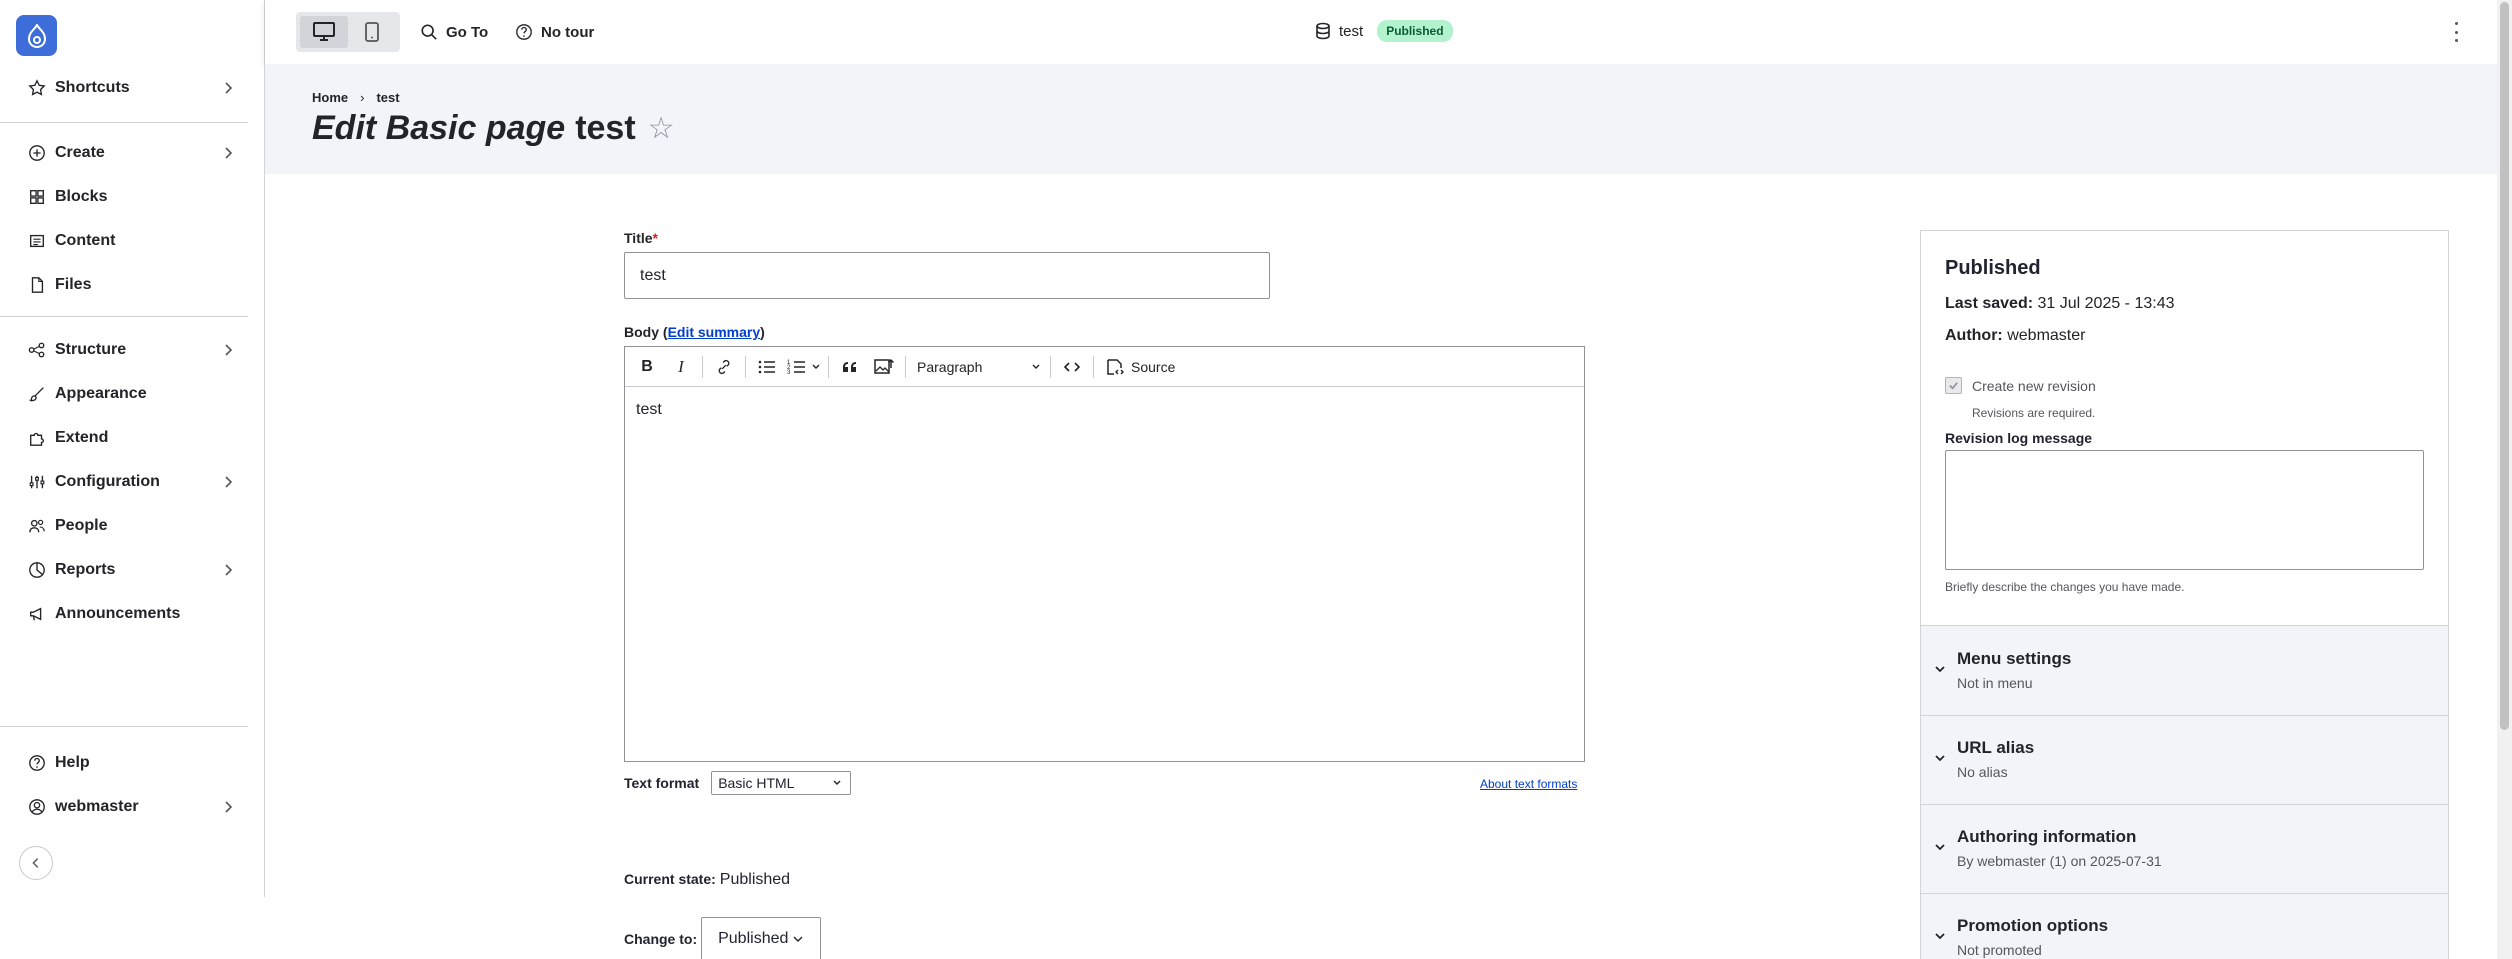 This screenshot has width=2512, height=959. Describe the element at coordinates (356, 97) in the screenshot. I see `breadcrumb: Home › test` at that location.